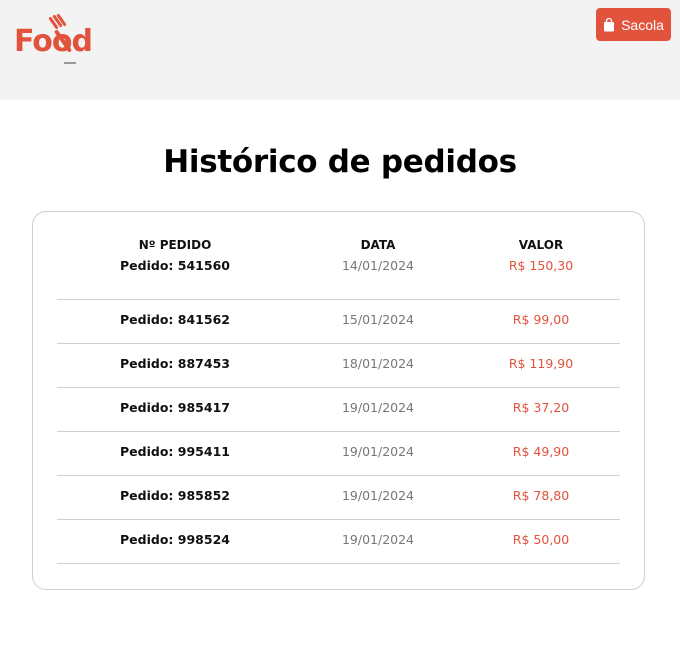  I want to click on table-row: Pedido: 841562 15/01/2024 R$ 99,00, so click(338, 322).